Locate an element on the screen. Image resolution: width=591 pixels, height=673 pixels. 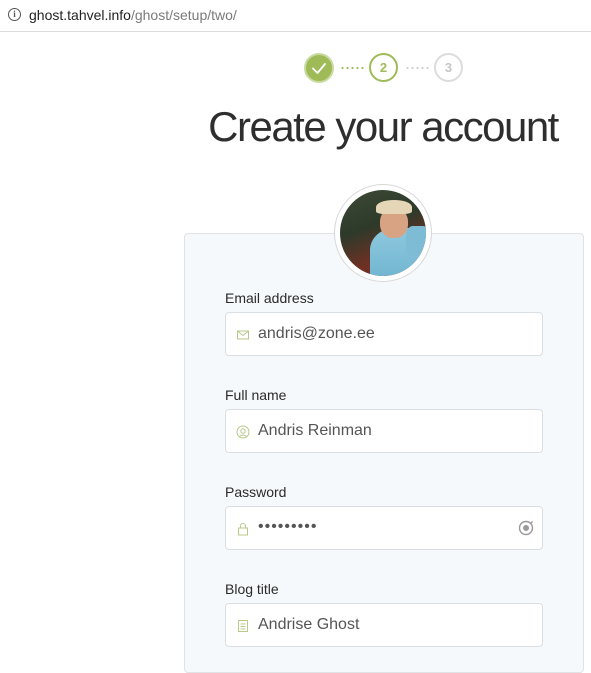
step-3-upcoming: 3 is located at coordinates (448, 67).